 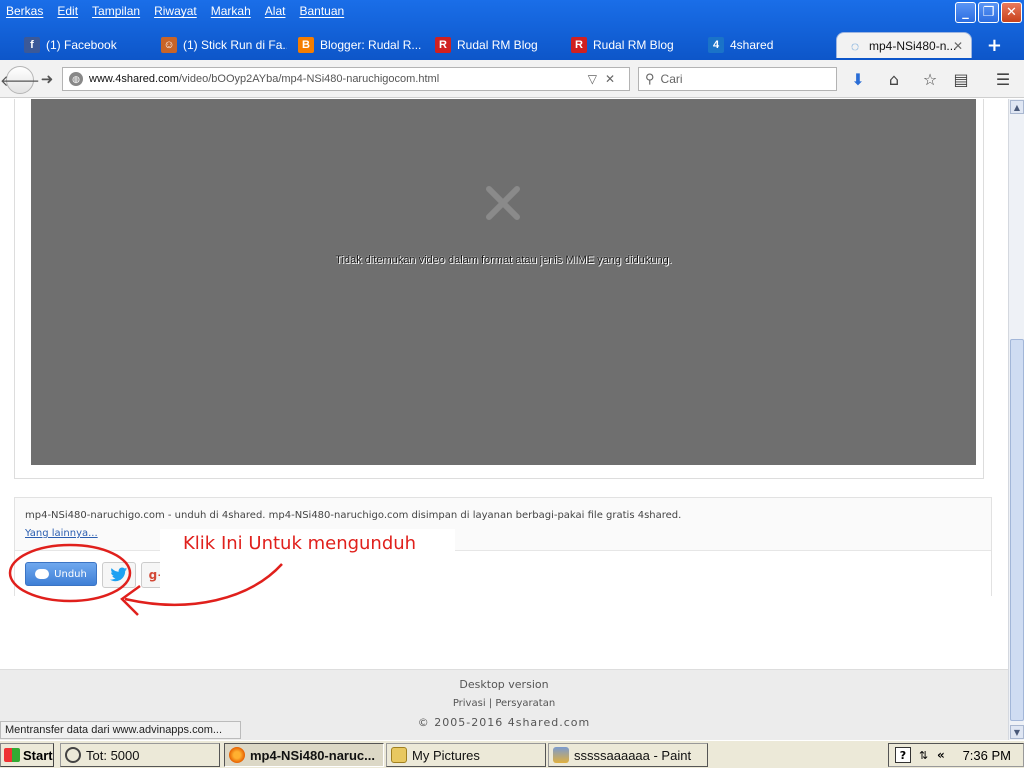 I want to click on vertical-scrollbar: ▲ ▼, so click(x=1016, y=419).